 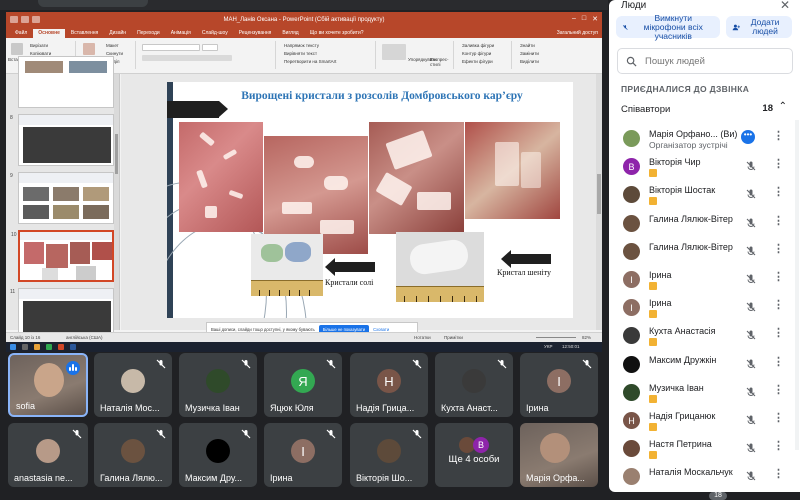 I want to click on smartart-button: Перетворити на SmartArt, so click(x=310, y=61).